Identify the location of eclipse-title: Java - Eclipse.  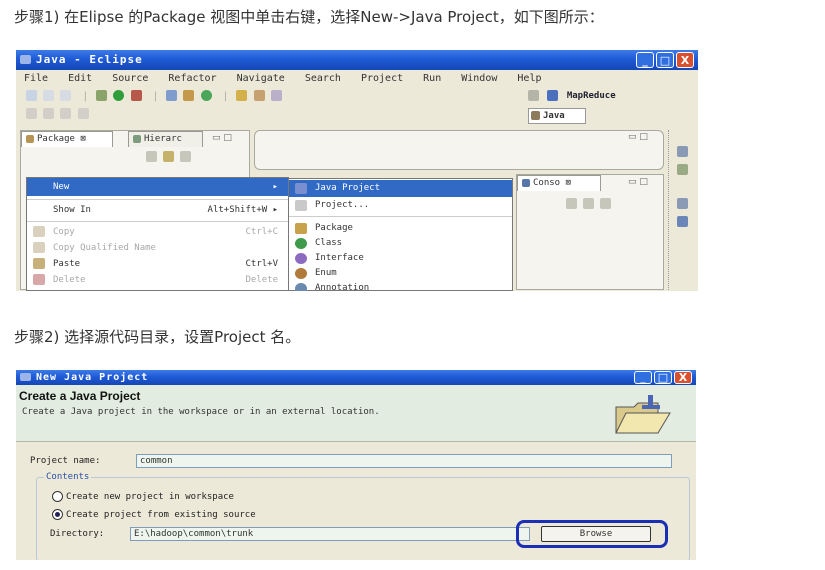
(89, 59).